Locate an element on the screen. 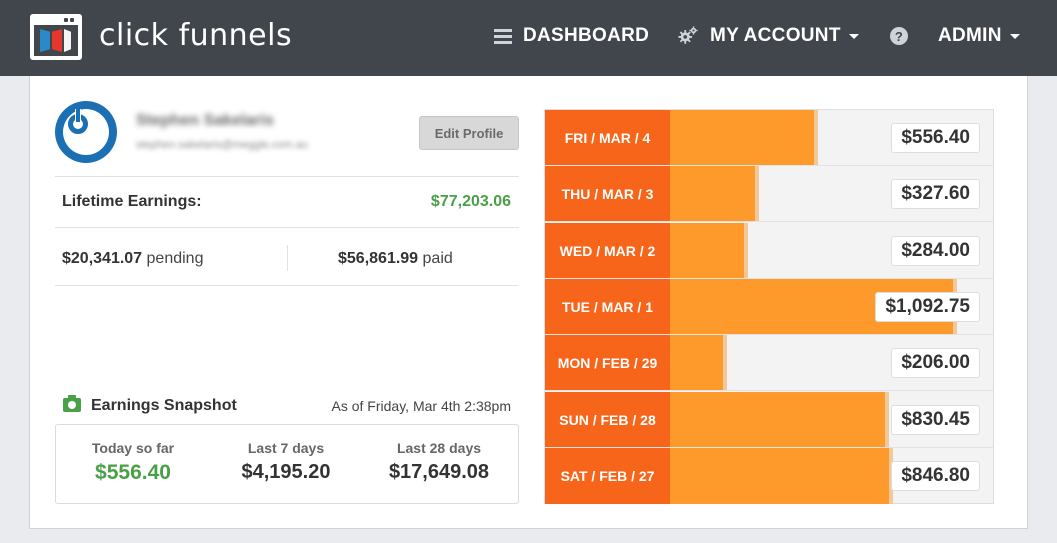 Image resolution: width=1057 pixels, height=543 pixels. pending-label: pending is located at coordinates (175, 258).